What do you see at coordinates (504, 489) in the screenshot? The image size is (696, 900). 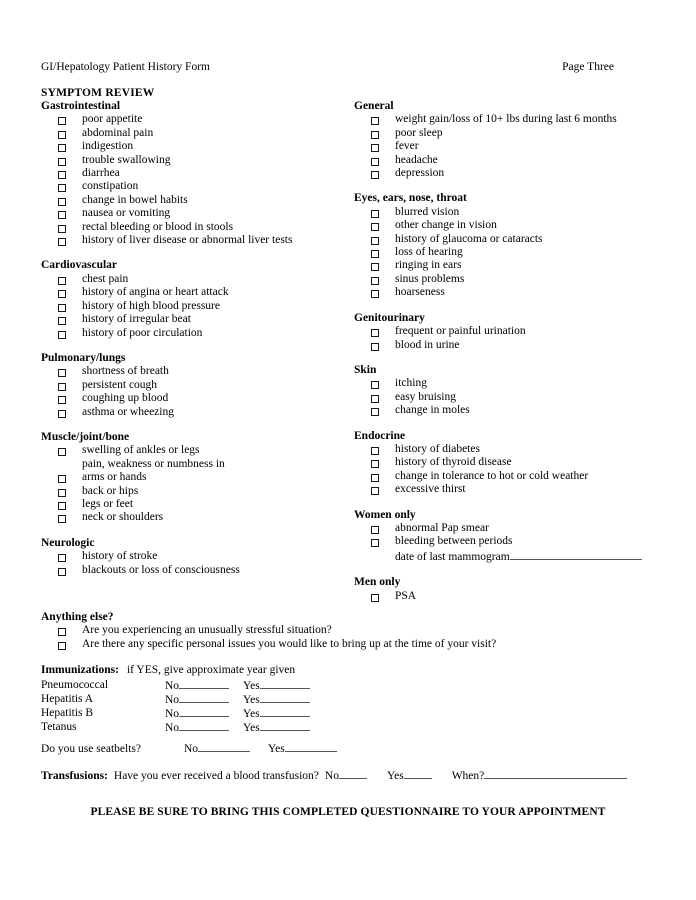 I see `symptom-item: excessive thirst` at bounding box center [504, 489].